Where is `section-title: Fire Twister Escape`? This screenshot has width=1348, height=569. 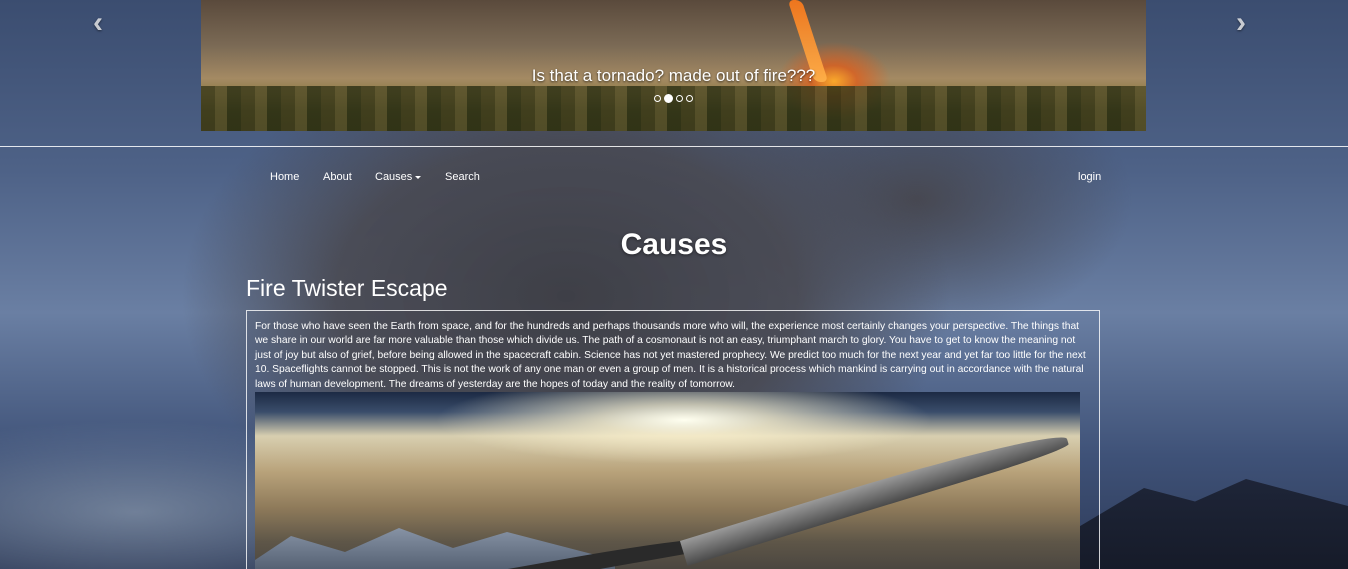
section-title: Fire Twister Escape is located at coordinates (347, 288).